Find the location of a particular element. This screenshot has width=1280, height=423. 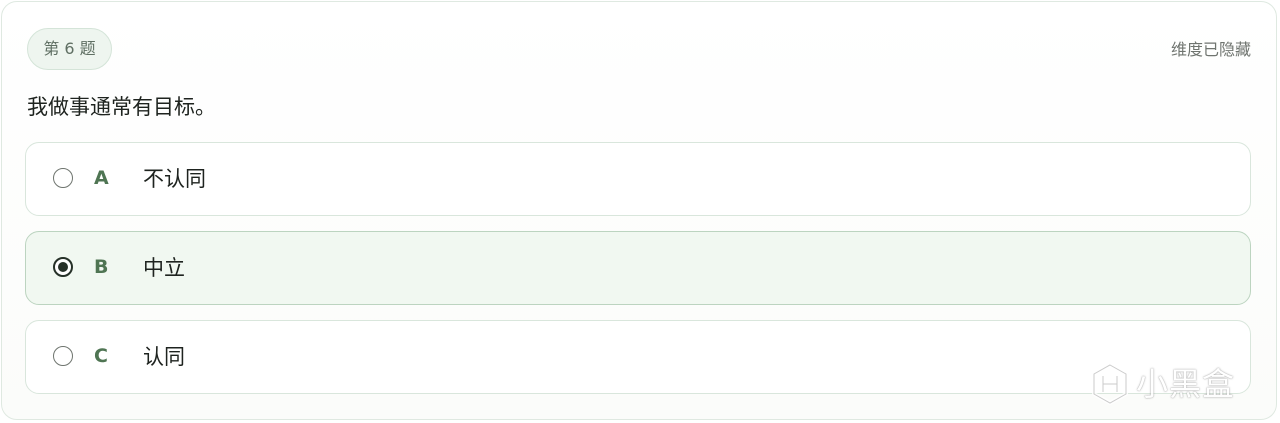

option-label: 中立 is located at coordinates (164, 268).